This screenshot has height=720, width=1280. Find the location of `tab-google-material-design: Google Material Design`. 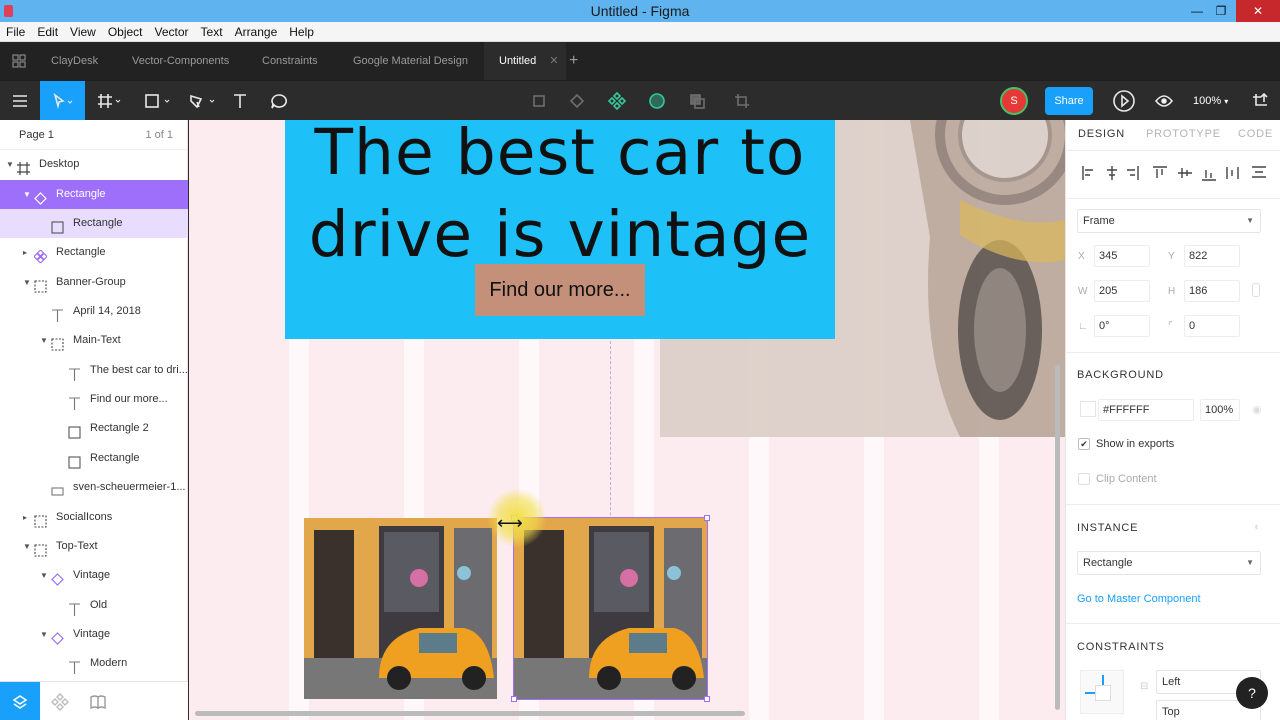

tab-google-material-design: Google Material Design is located at coordinates (410, 61).